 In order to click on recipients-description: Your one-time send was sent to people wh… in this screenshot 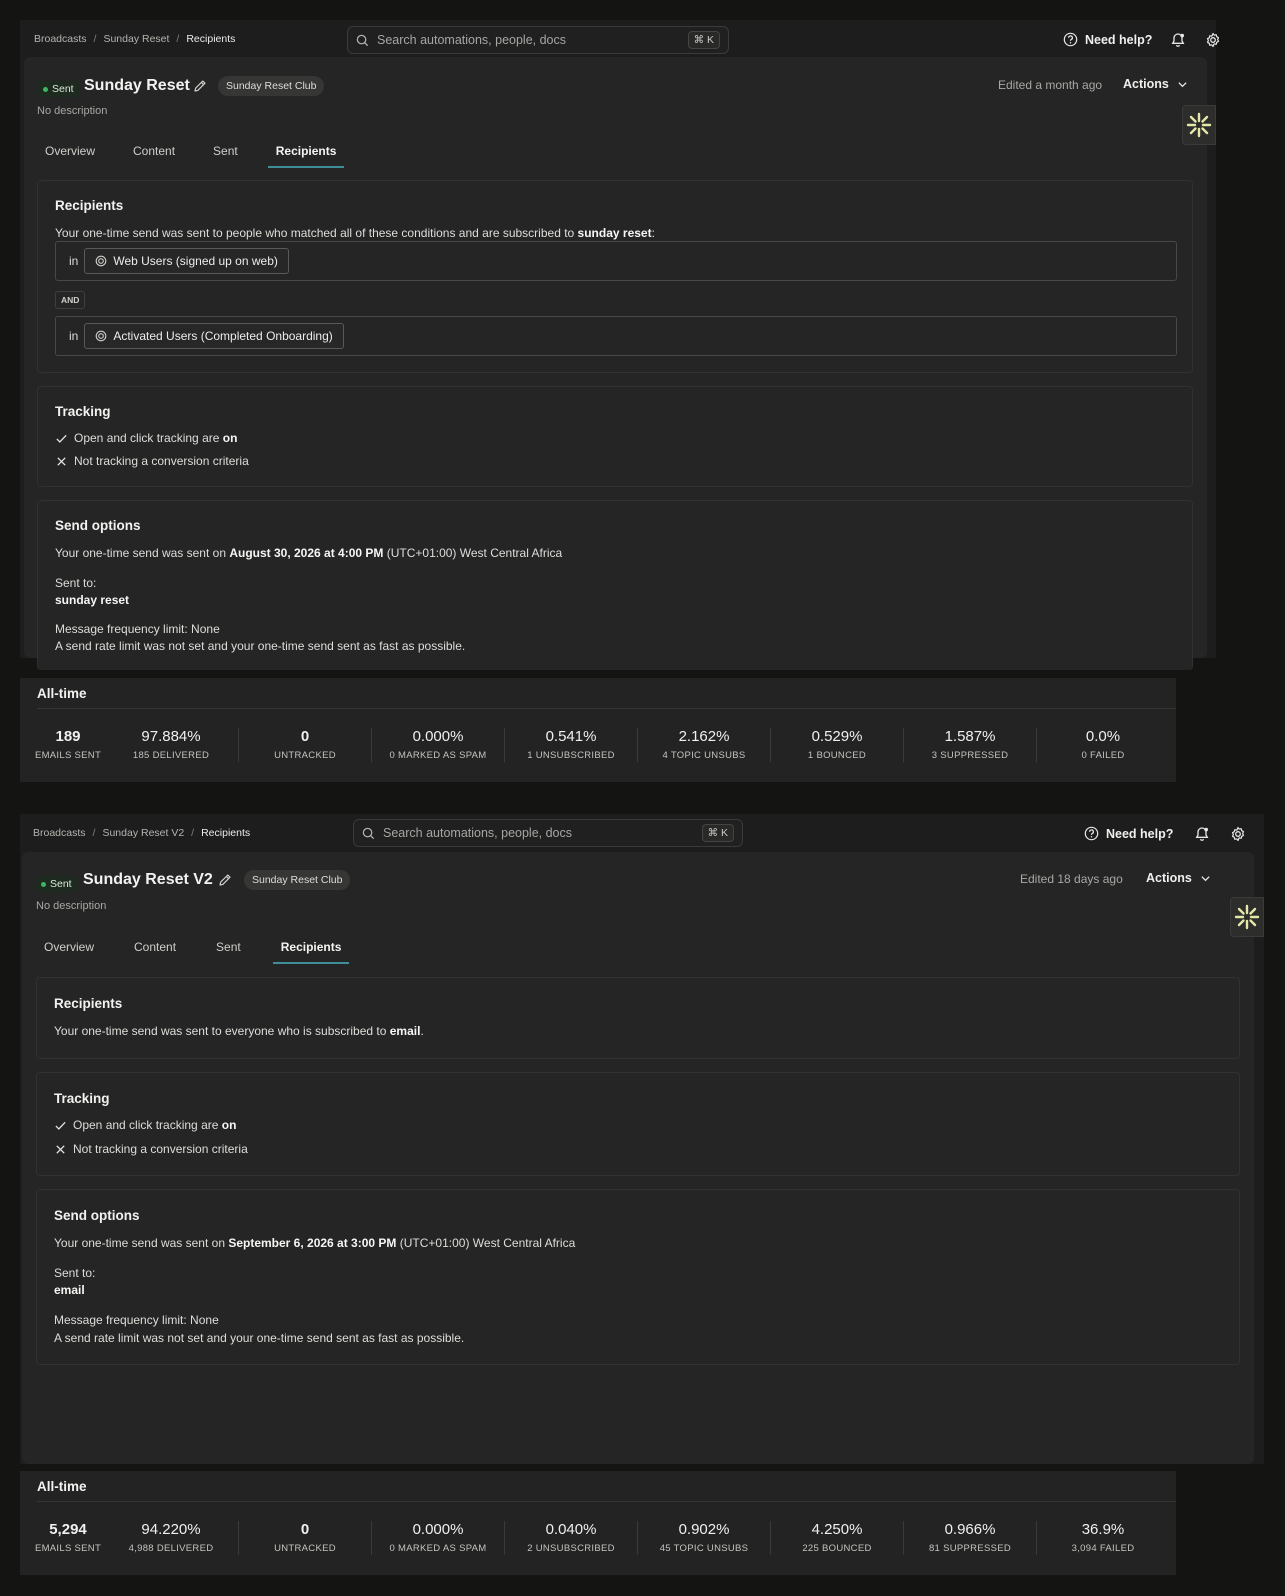, I will do `click(355, 233)`.